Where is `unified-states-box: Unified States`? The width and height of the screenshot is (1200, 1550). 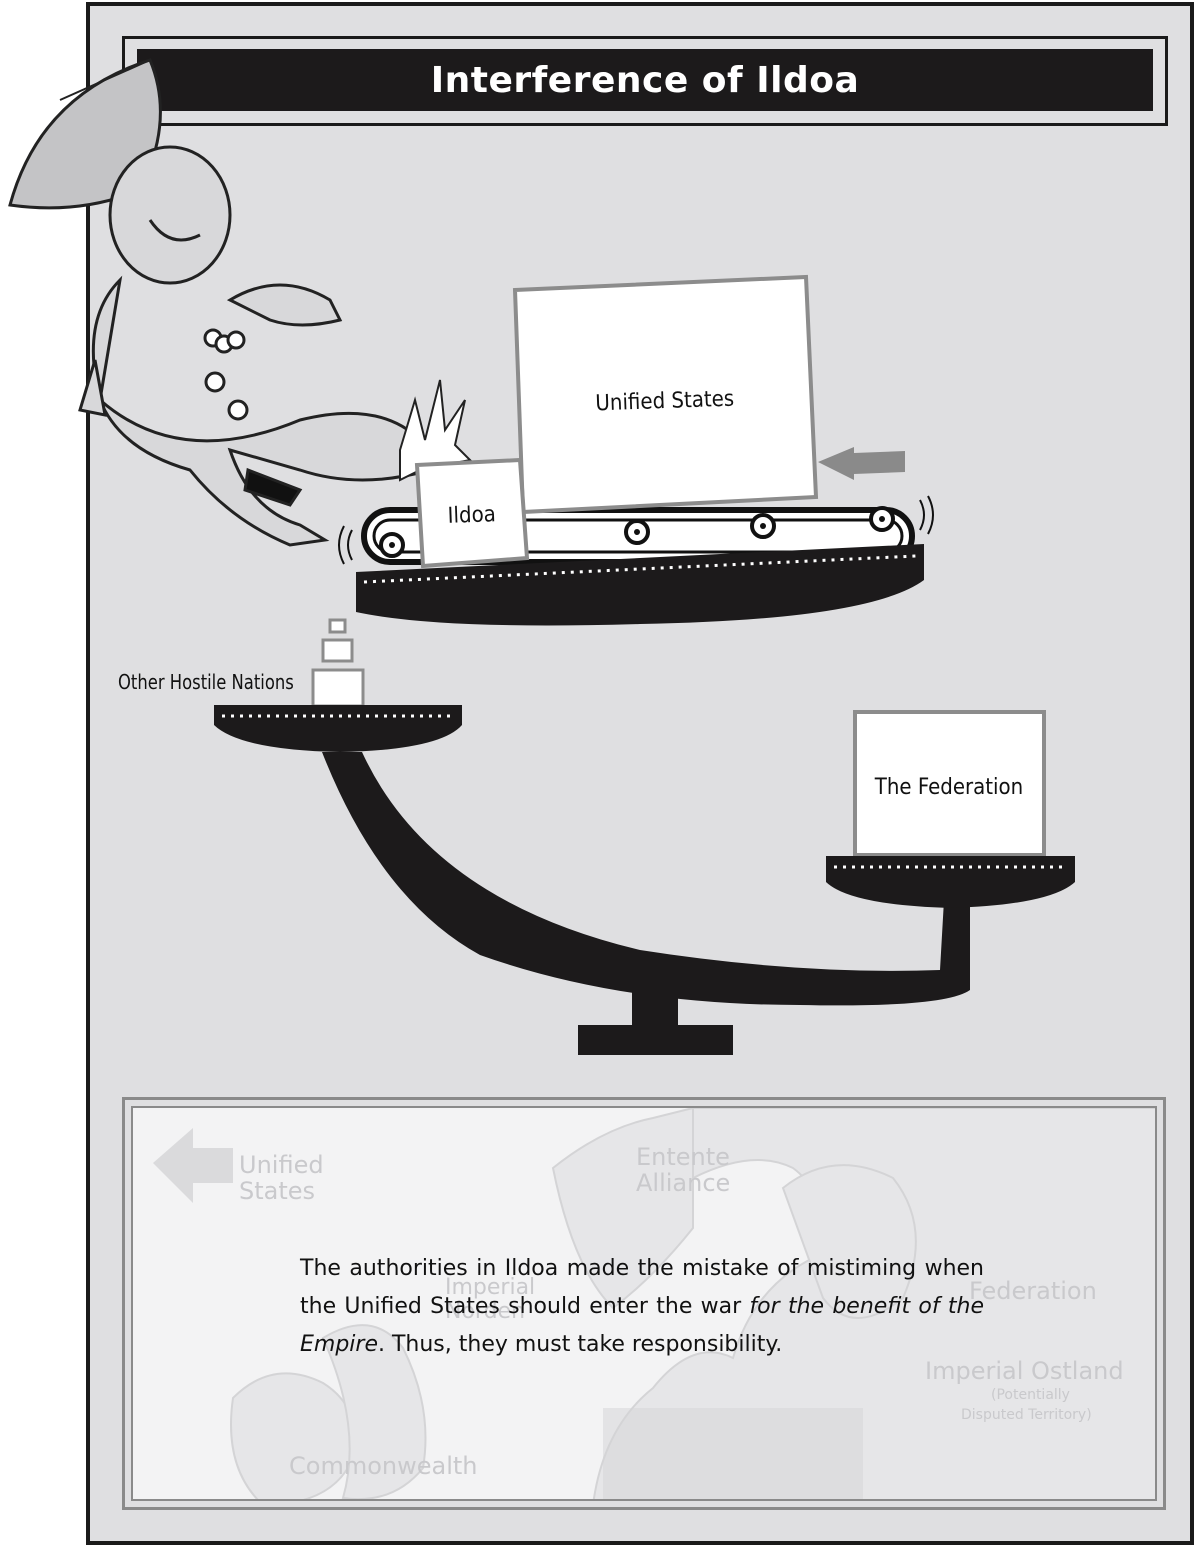 unified-states-box: Unified States is located at coordinates (665, 394).